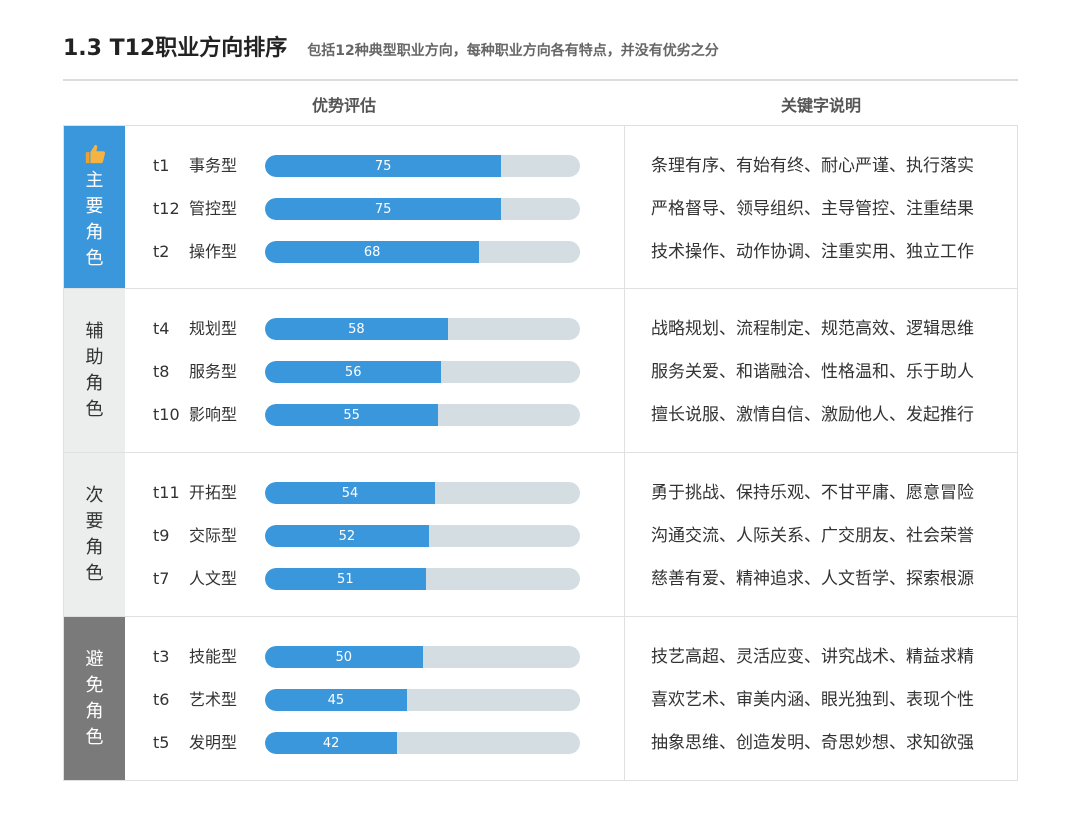 This screenshot has height=816, width=1075. I want to click on role-label: 避免角色, so click(94, 698).